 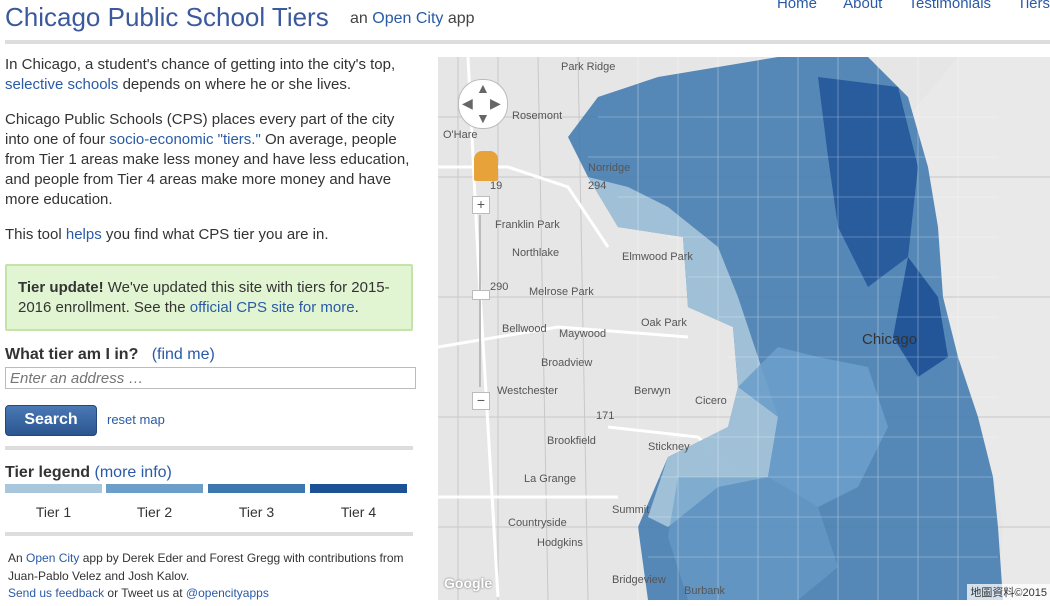 What do you see at coordinates (890, 339) in the screenshot?
I see `map-label-chicago: Chicago` at bounding box center [890, 339].